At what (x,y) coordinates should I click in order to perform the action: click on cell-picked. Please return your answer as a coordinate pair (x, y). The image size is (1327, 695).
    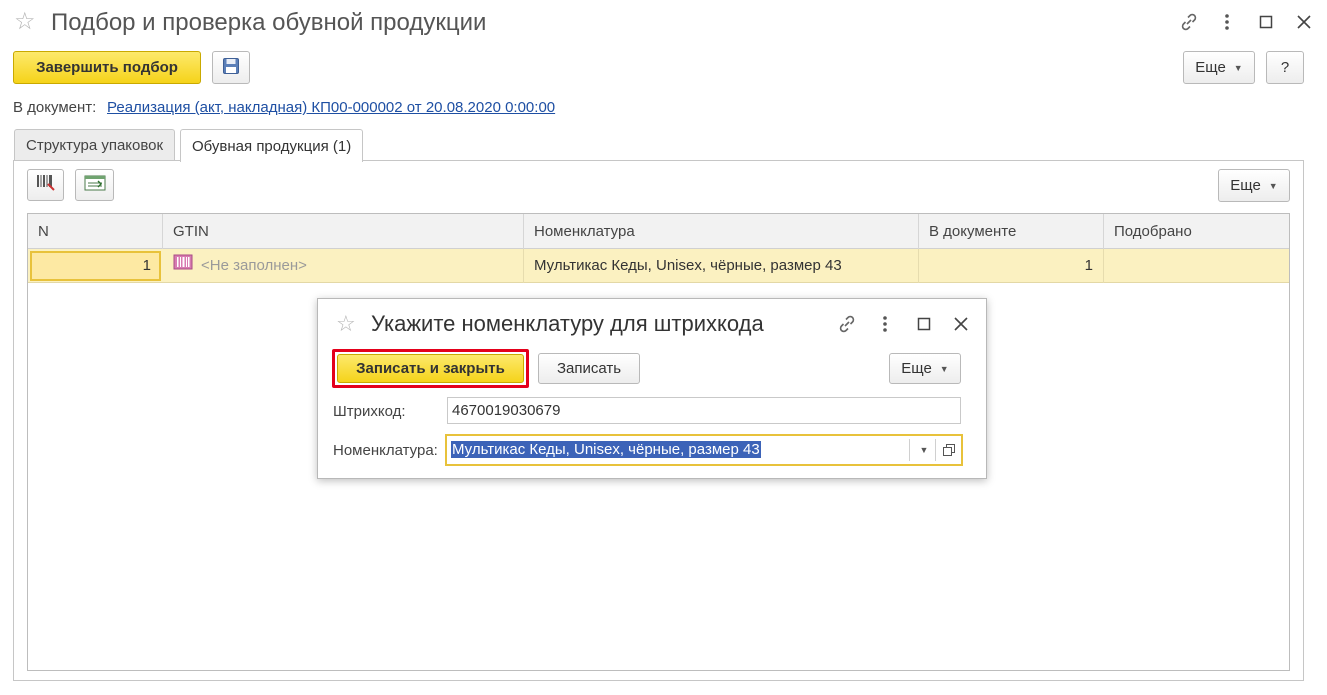
    Looking at the image, I should click on (1197, 266).